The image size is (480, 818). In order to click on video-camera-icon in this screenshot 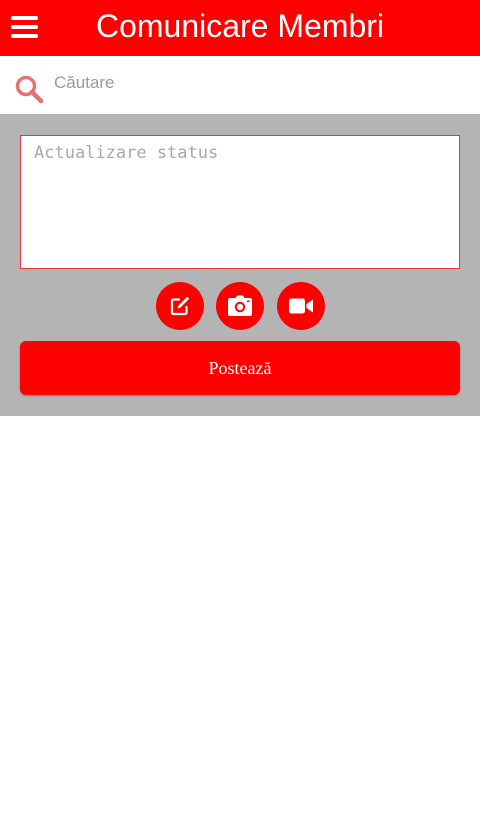, I will do `click(301, 306)`.